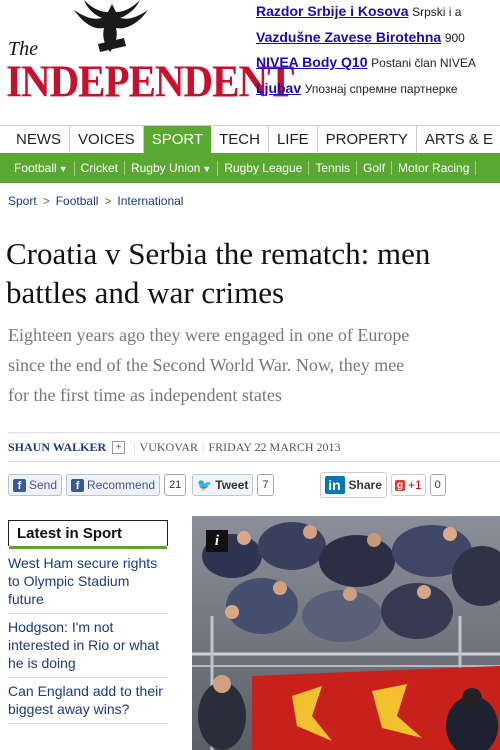  Describe the element at coordinates (217, 541) in the screenshot. I see `photo-info-icon: i` at that location.